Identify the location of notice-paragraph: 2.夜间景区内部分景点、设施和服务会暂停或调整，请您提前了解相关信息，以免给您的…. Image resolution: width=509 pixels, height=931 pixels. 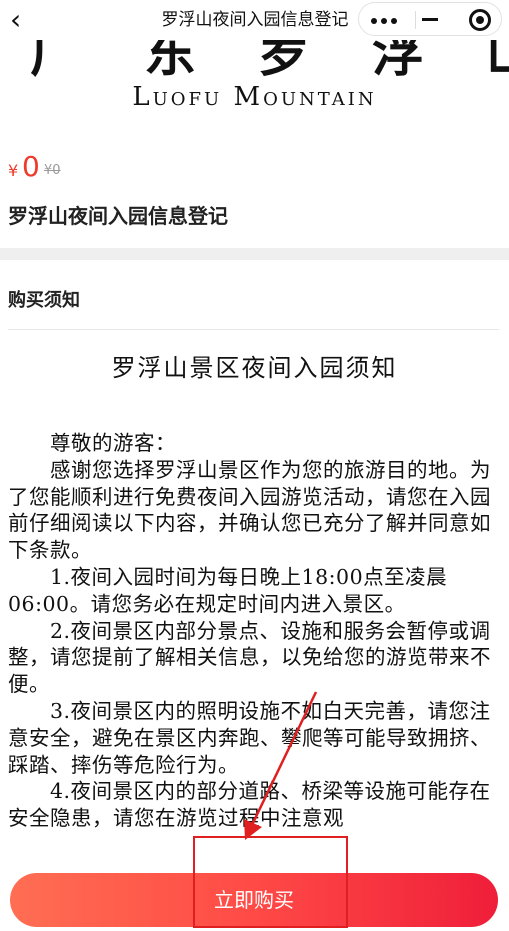
(249, 657).